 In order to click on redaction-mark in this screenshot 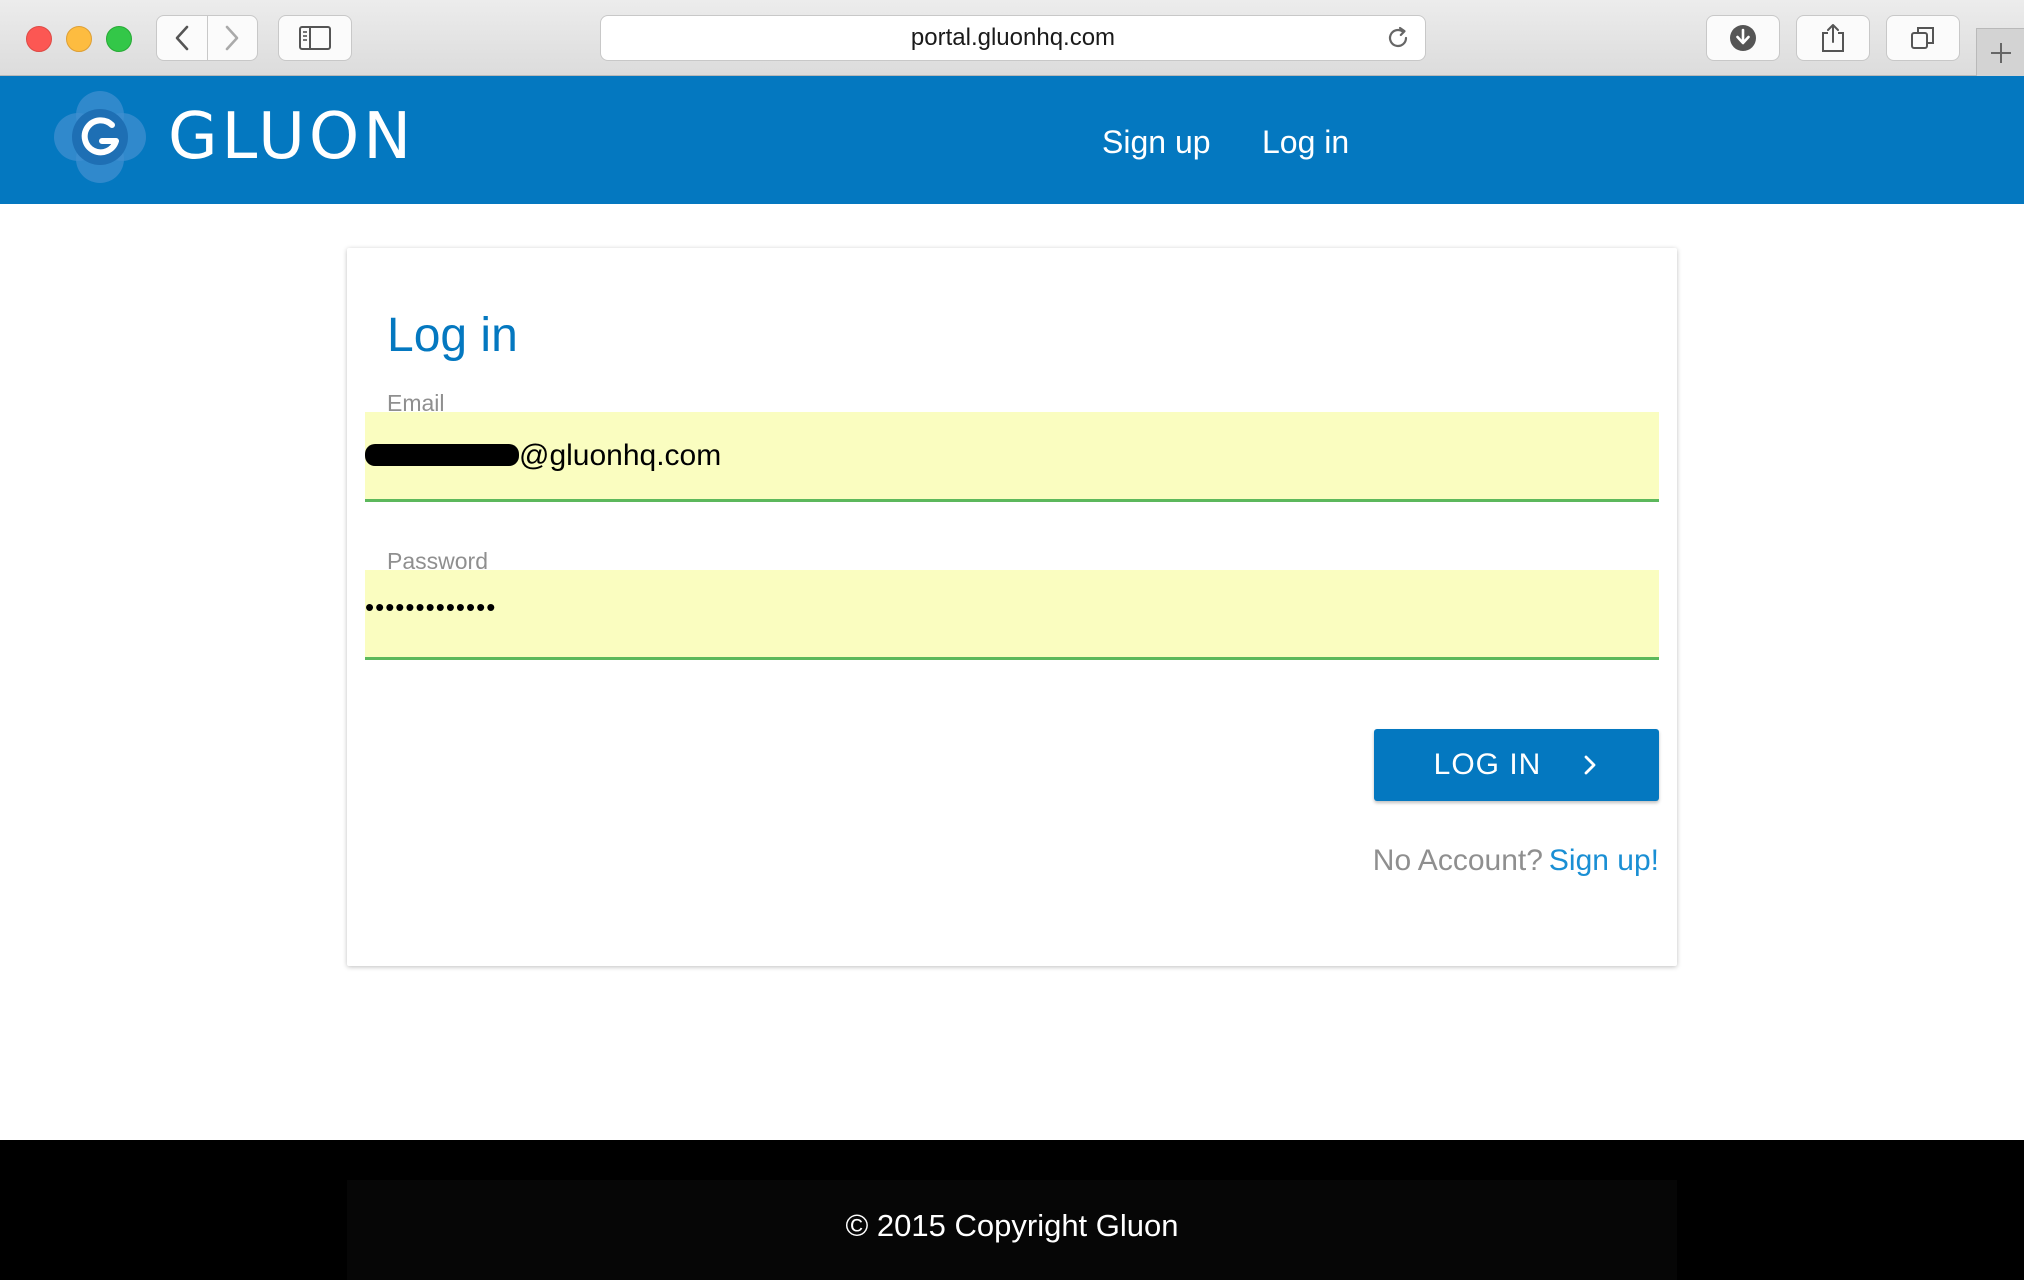, I will do `click(442, 455)`.